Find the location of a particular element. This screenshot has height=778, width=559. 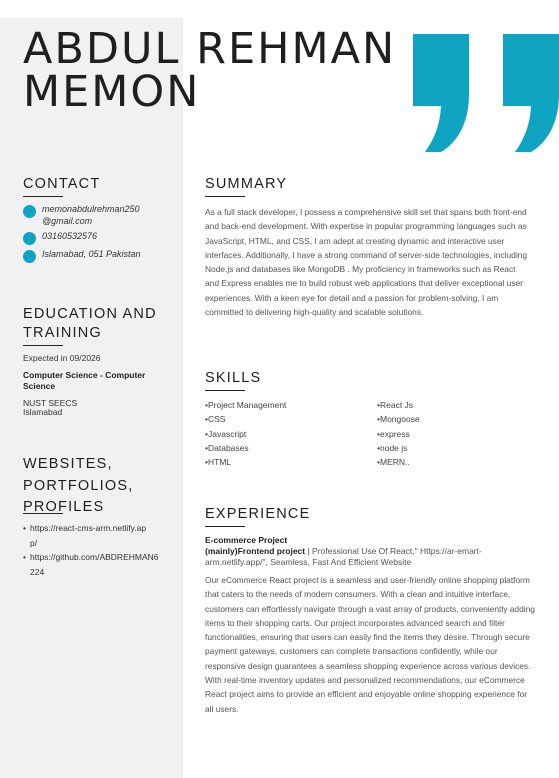

skill-item: React Js is located at coordinates (395, 405).